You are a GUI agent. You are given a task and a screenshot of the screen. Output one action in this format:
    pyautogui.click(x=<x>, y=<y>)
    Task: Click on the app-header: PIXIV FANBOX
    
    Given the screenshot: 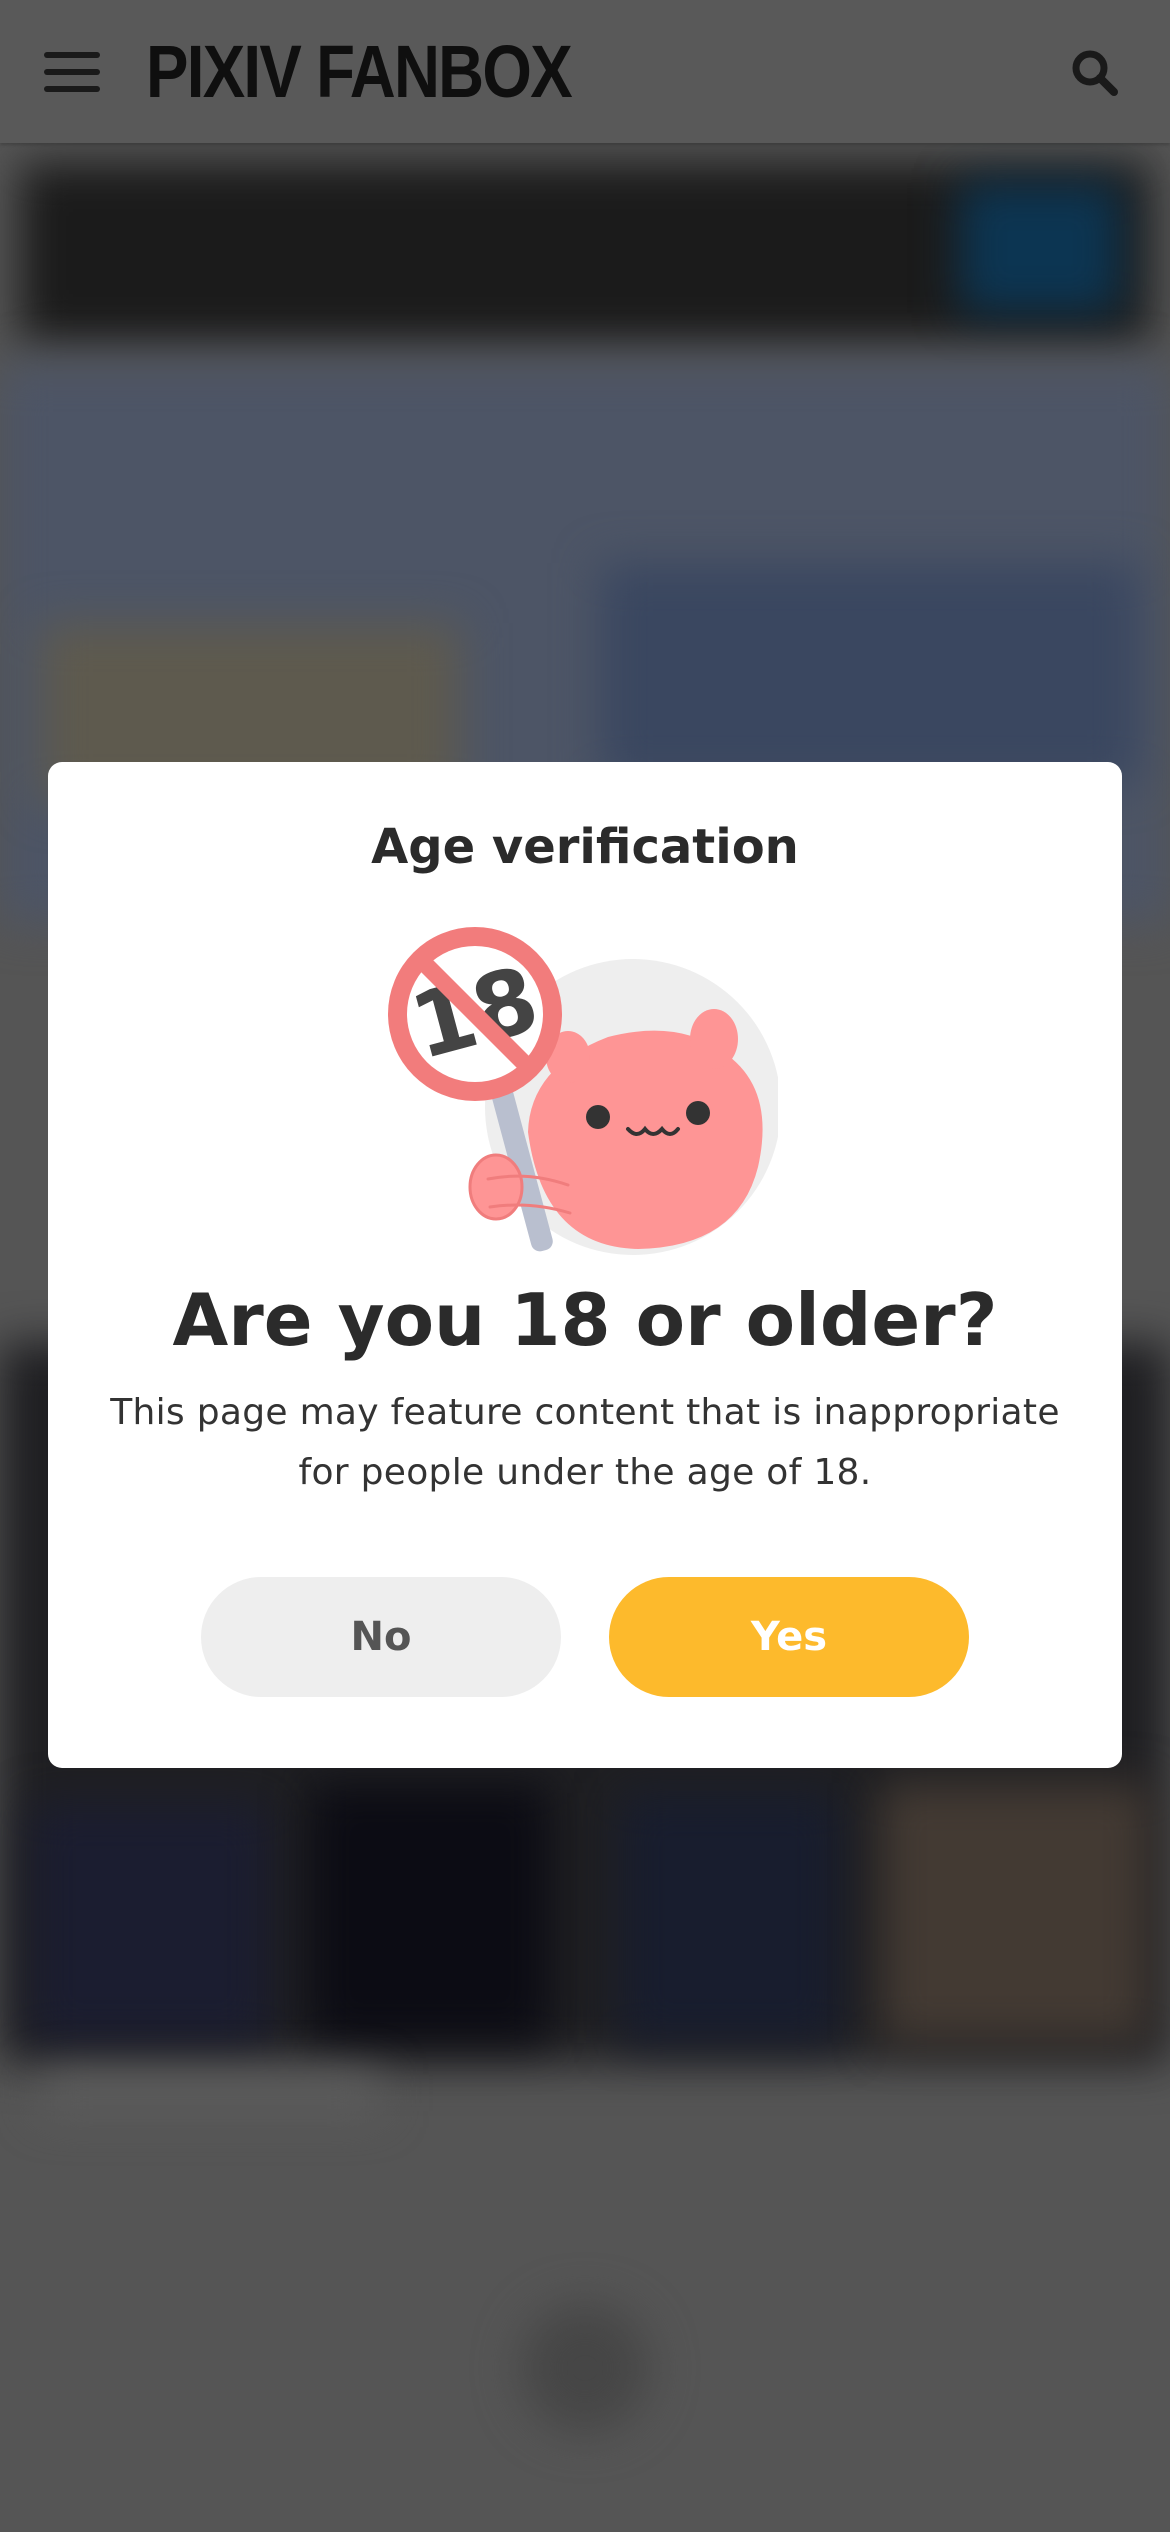 What is the action you would take?
    pyautogui.click(x=585, y=71)
    